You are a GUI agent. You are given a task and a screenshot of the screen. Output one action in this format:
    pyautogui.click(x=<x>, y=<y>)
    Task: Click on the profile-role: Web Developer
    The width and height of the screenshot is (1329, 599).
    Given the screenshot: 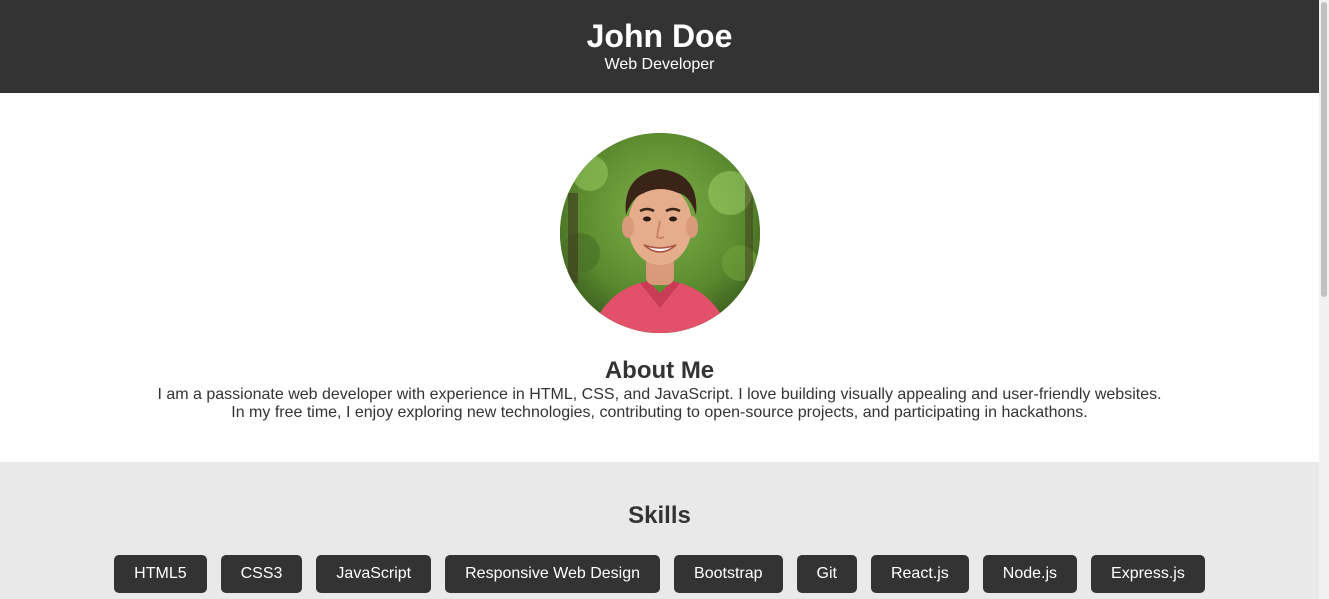 What is the action you would take?
    pyautogui.click(x=659, y=64)
    